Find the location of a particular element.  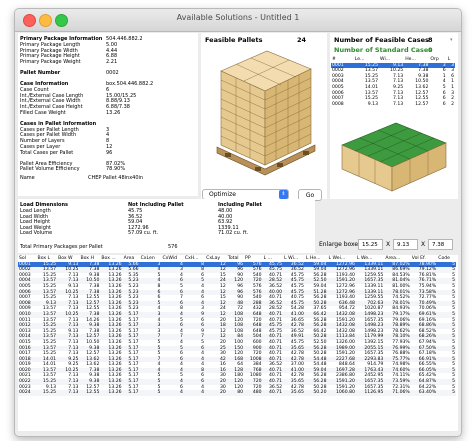

info-label: Pallet Volume Efficiency is located at coordinates (50, 169).